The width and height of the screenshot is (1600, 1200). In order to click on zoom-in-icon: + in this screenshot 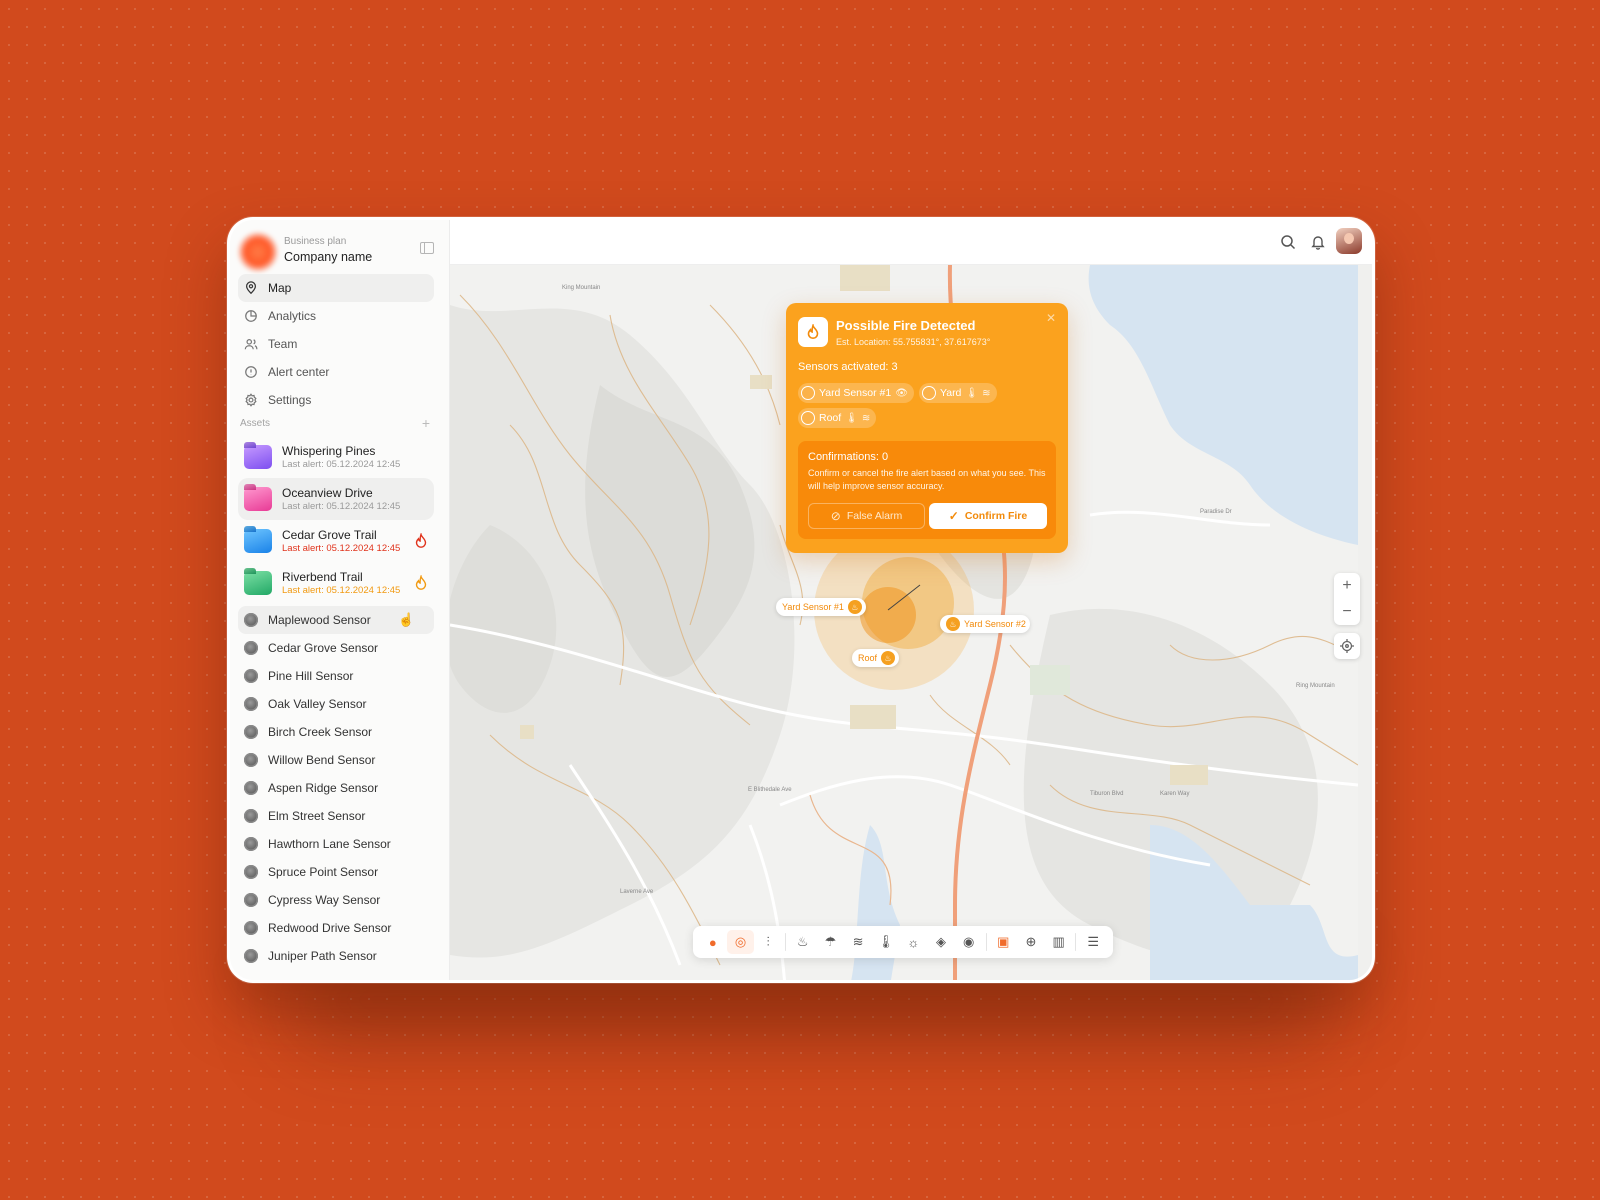, I will do `click(1347, 586)`.